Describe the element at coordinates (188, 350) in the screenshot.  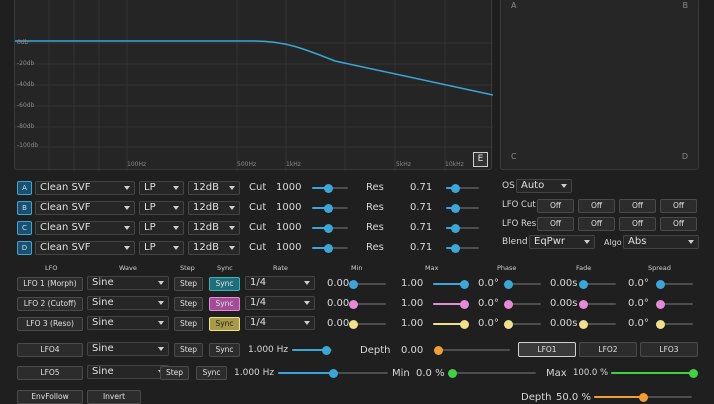
I see `lfo4-step-button: Step` at that location.